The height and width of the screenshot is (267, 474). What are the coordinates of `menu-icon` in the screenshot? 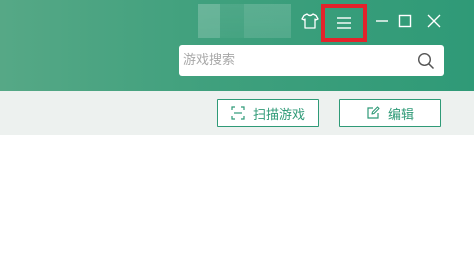 It's located at (344, 23).